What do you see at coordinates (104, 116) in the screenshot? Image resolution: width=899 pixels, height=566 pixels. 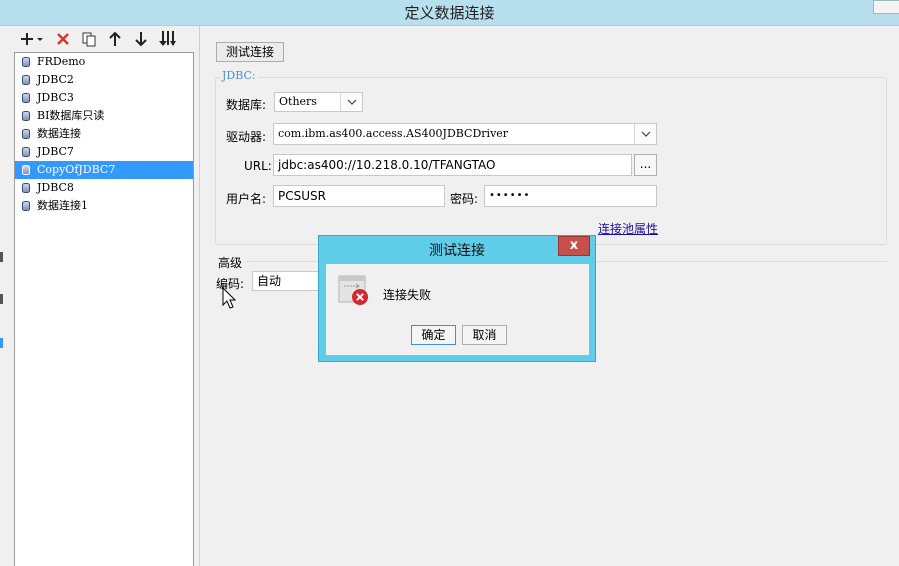 I see `connection-item: BI数据库只读` at bounding box center [104, 116].